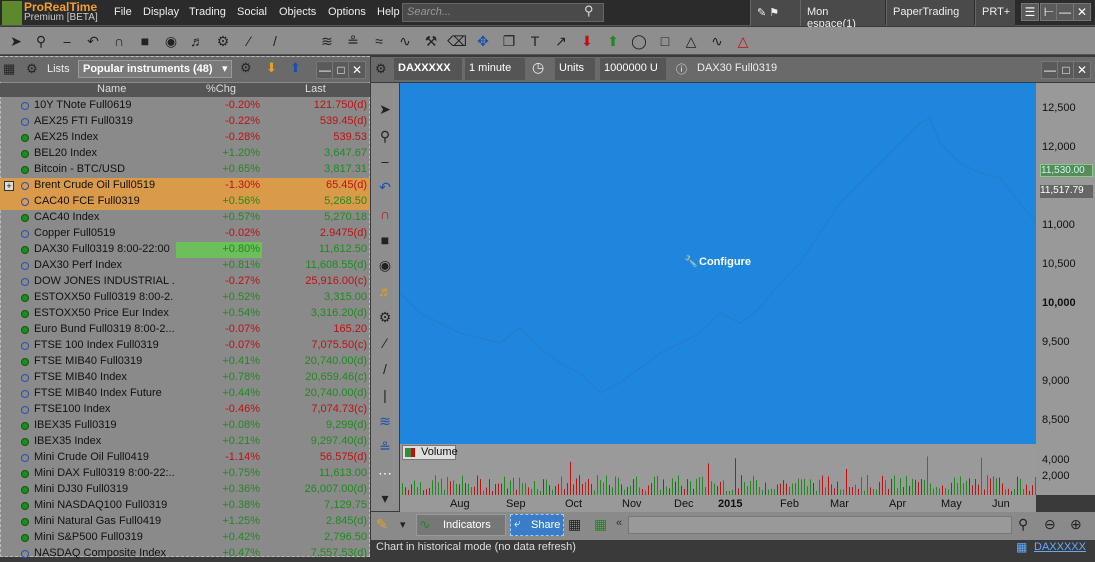  What do you see at coordinates (385, 161) in the screenshot?
I see `chart-ruler-icon: ⎯` at bounding box center [385, 161].